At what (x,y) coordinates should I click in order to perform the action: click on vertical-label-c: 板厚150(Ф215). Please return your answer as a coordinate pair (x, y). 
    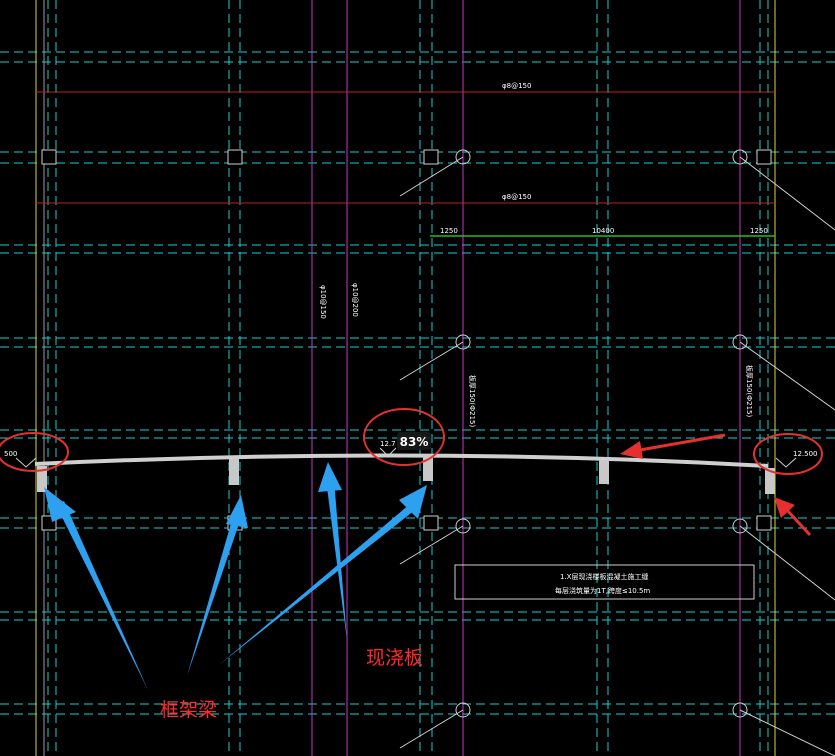
    Looking at the image, I should click on (472, 401).